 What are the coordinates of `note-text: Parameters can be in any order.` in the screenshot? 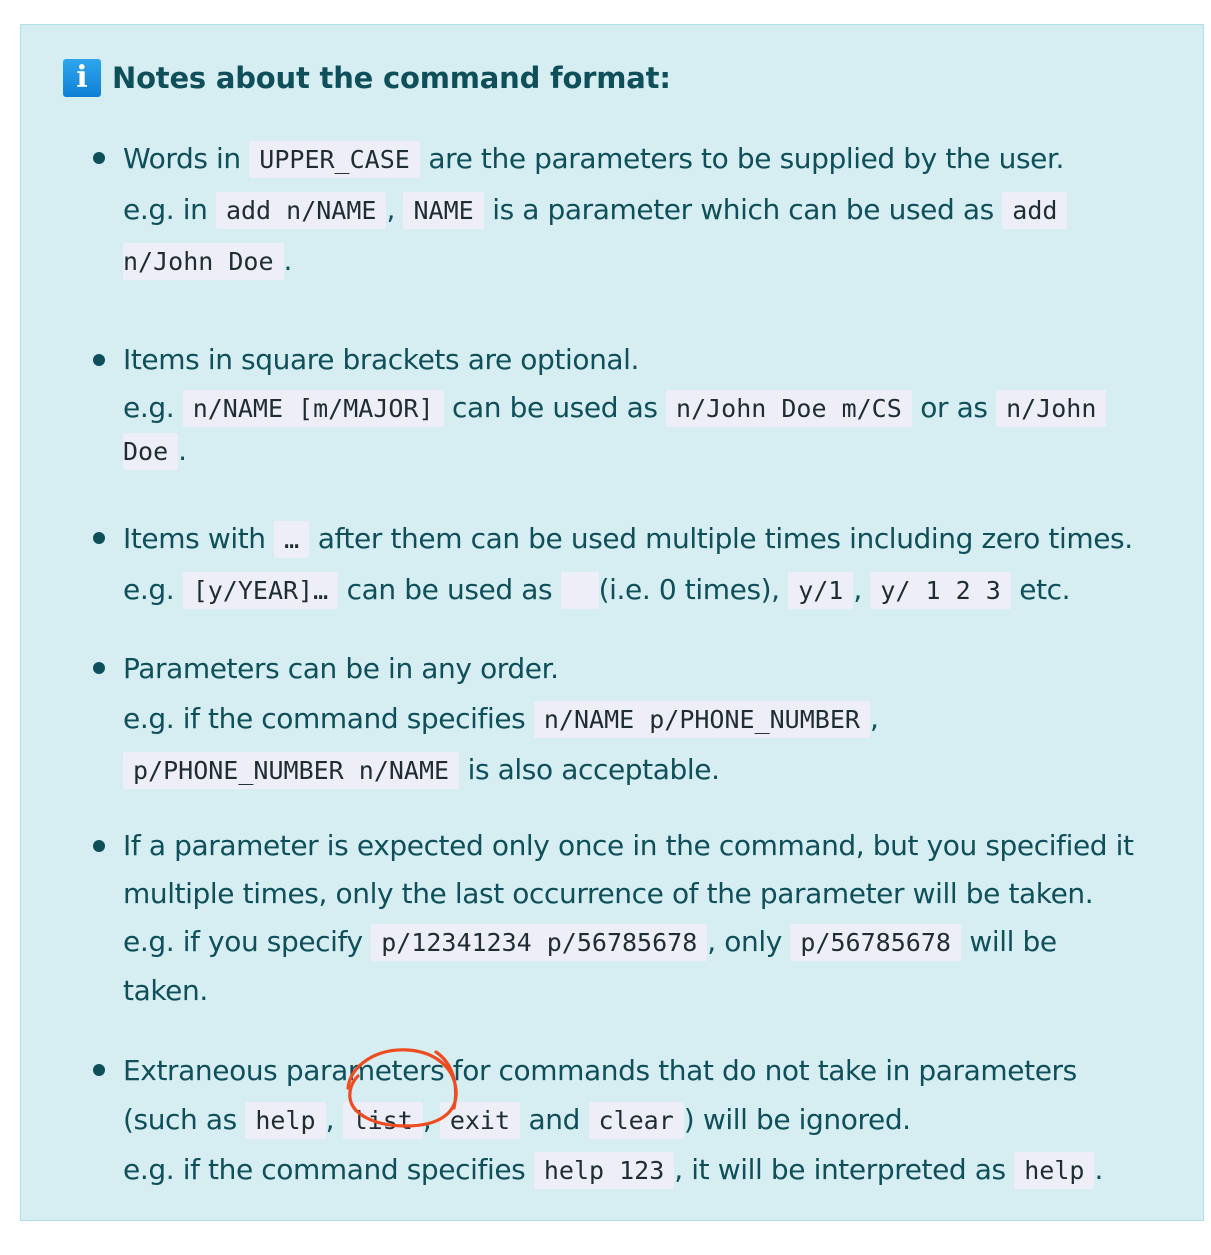 It's located at (341, 668).